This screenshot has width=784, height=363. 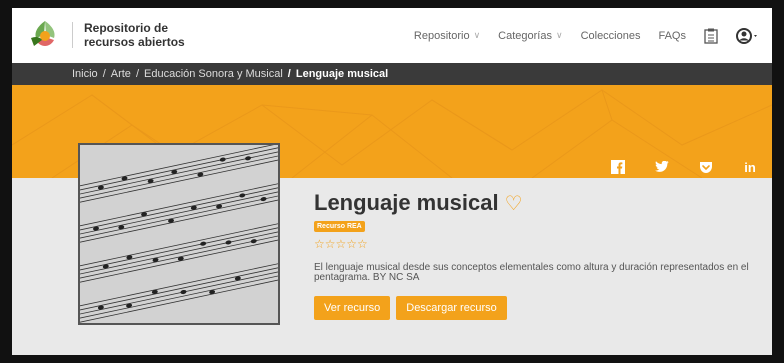 I want to click on resource-thumbnail, so click(x=179, y=234).